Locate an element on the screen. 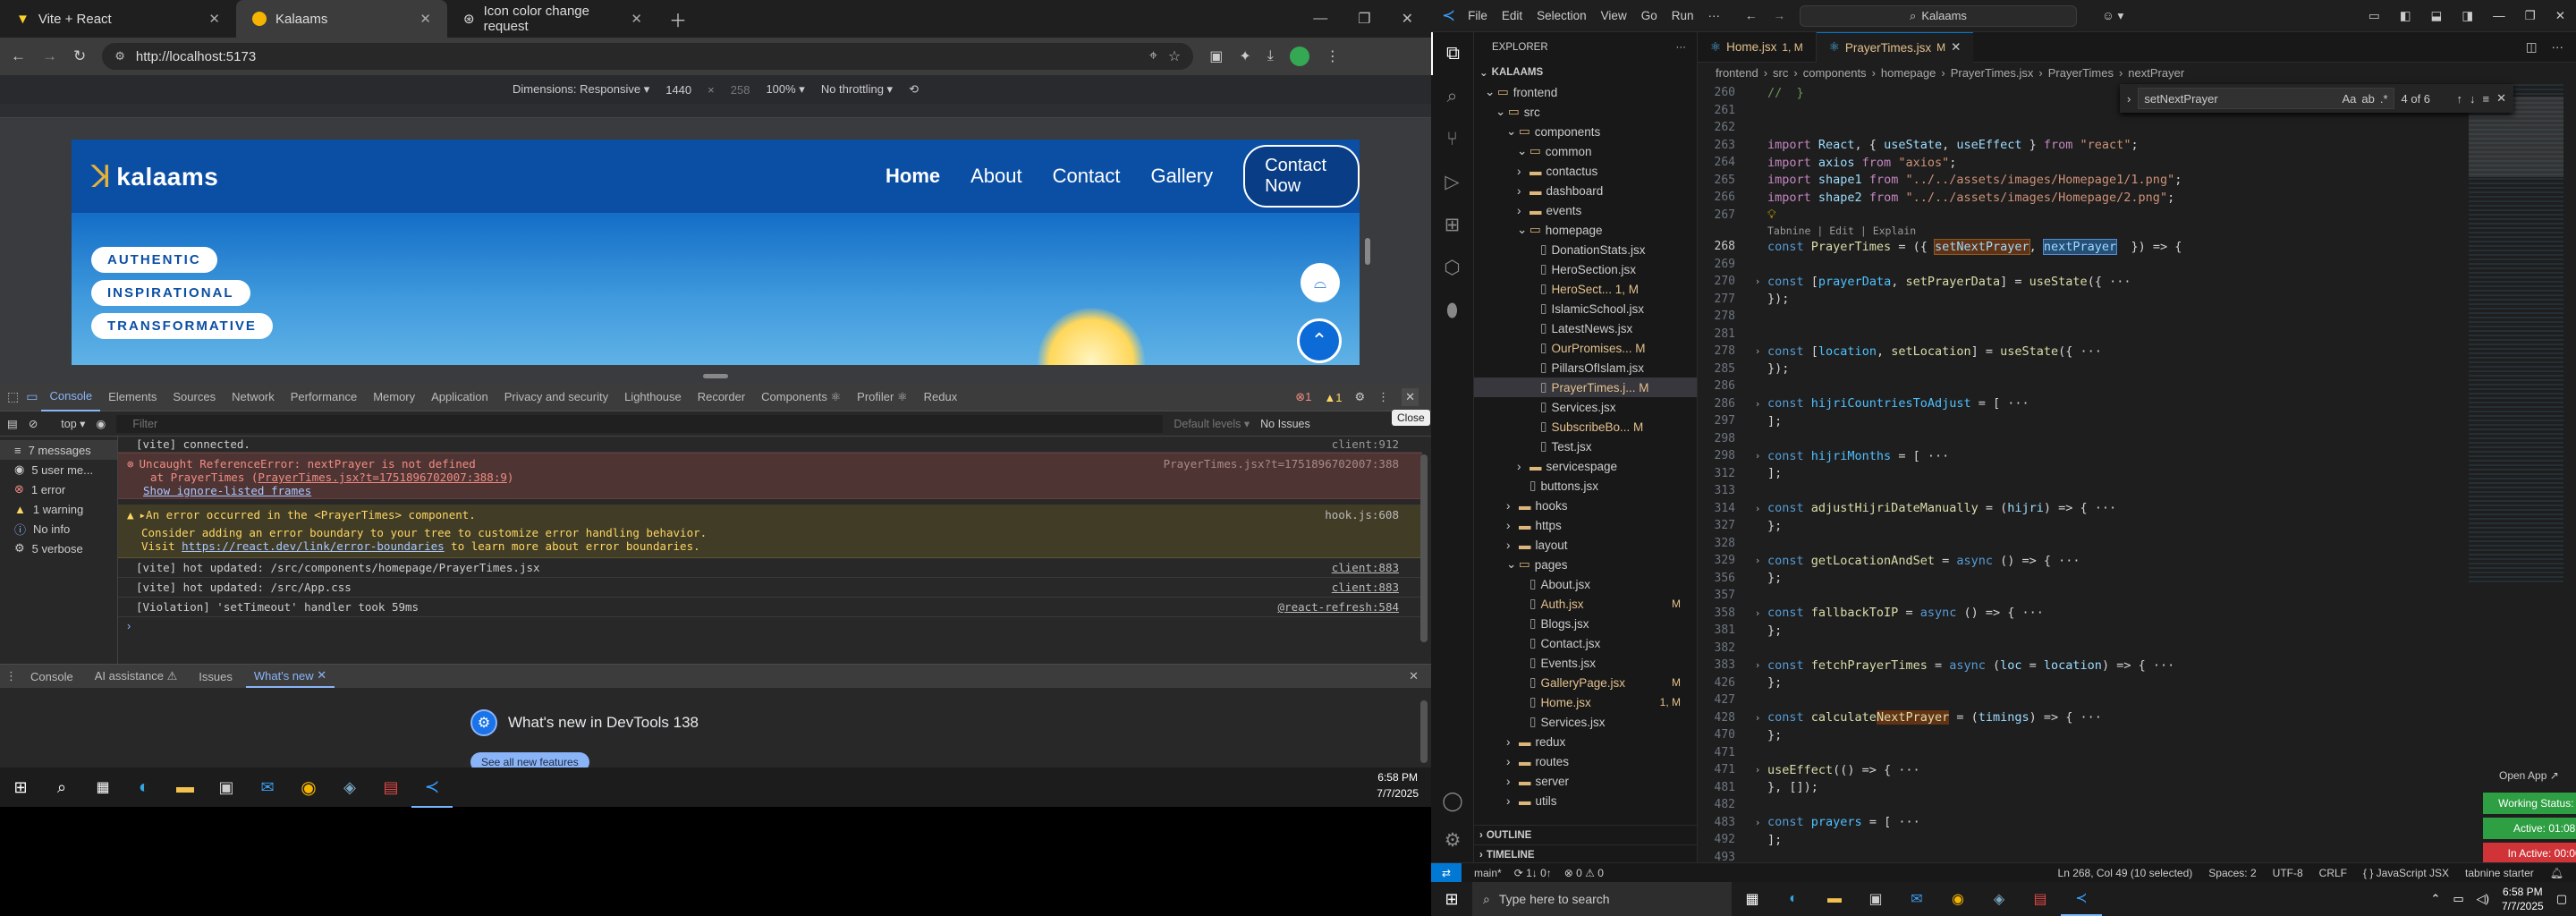 This screenshot has height=916, width=2576. eol-status: CRLF is located at coordinates (2333, 873).